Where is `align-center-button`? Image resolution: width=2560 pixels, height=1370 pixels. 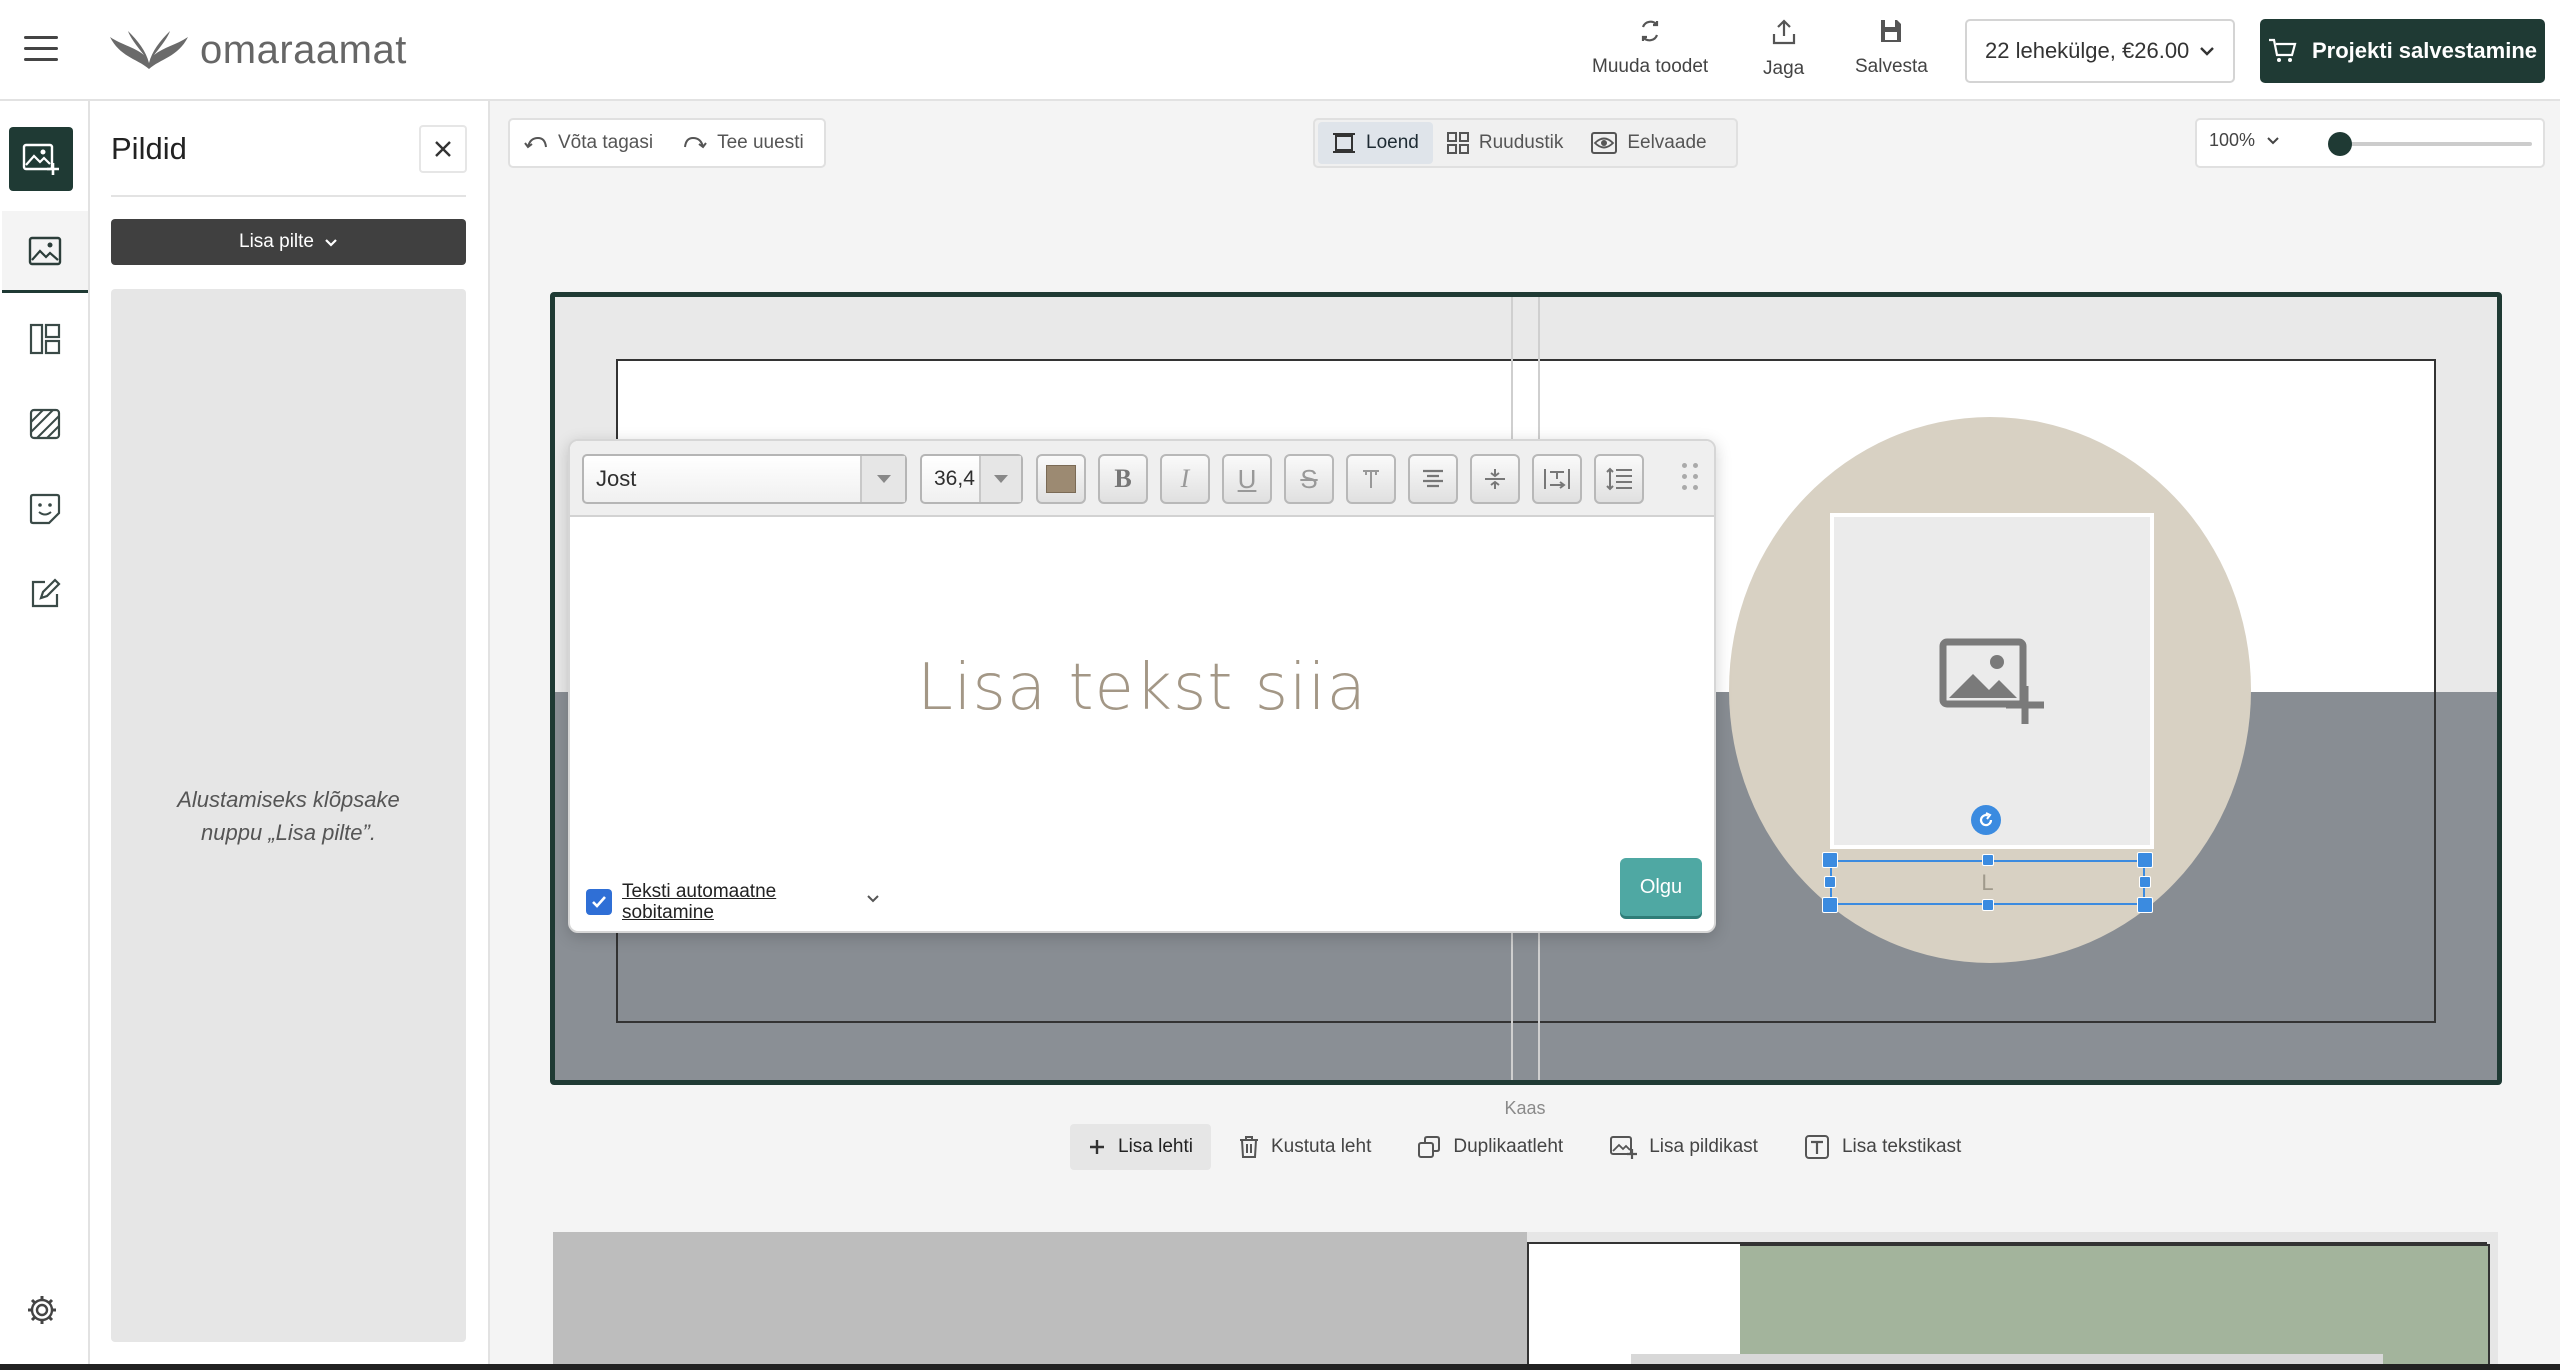
align-center-button is located at coordinates (1433, 479).